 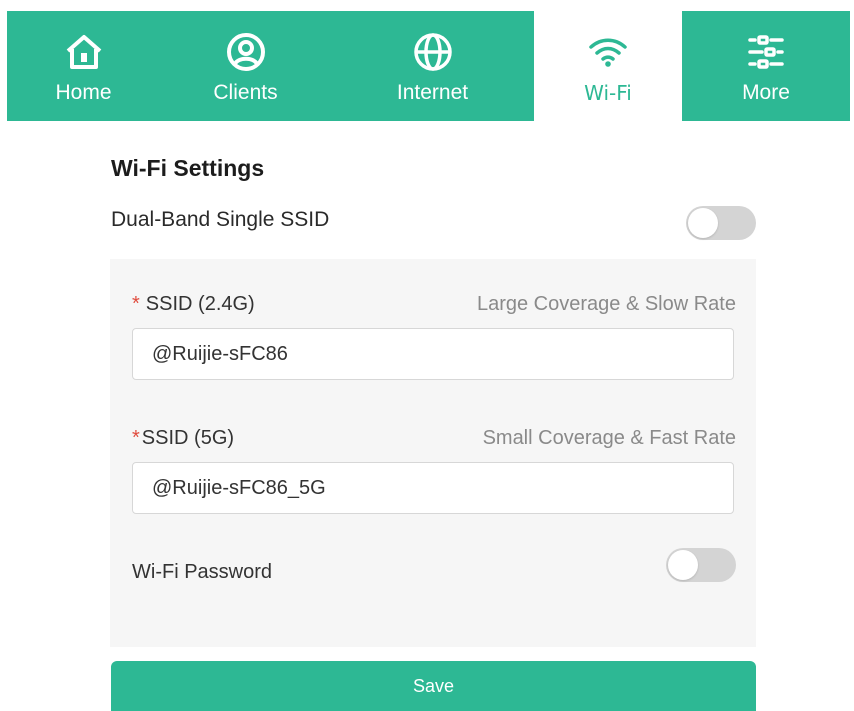 What do you see at coordinates (188, 438) in the screenshot?
I see `ssid-5-label-text: SSID (5G)` at bounding box center [188, 438].